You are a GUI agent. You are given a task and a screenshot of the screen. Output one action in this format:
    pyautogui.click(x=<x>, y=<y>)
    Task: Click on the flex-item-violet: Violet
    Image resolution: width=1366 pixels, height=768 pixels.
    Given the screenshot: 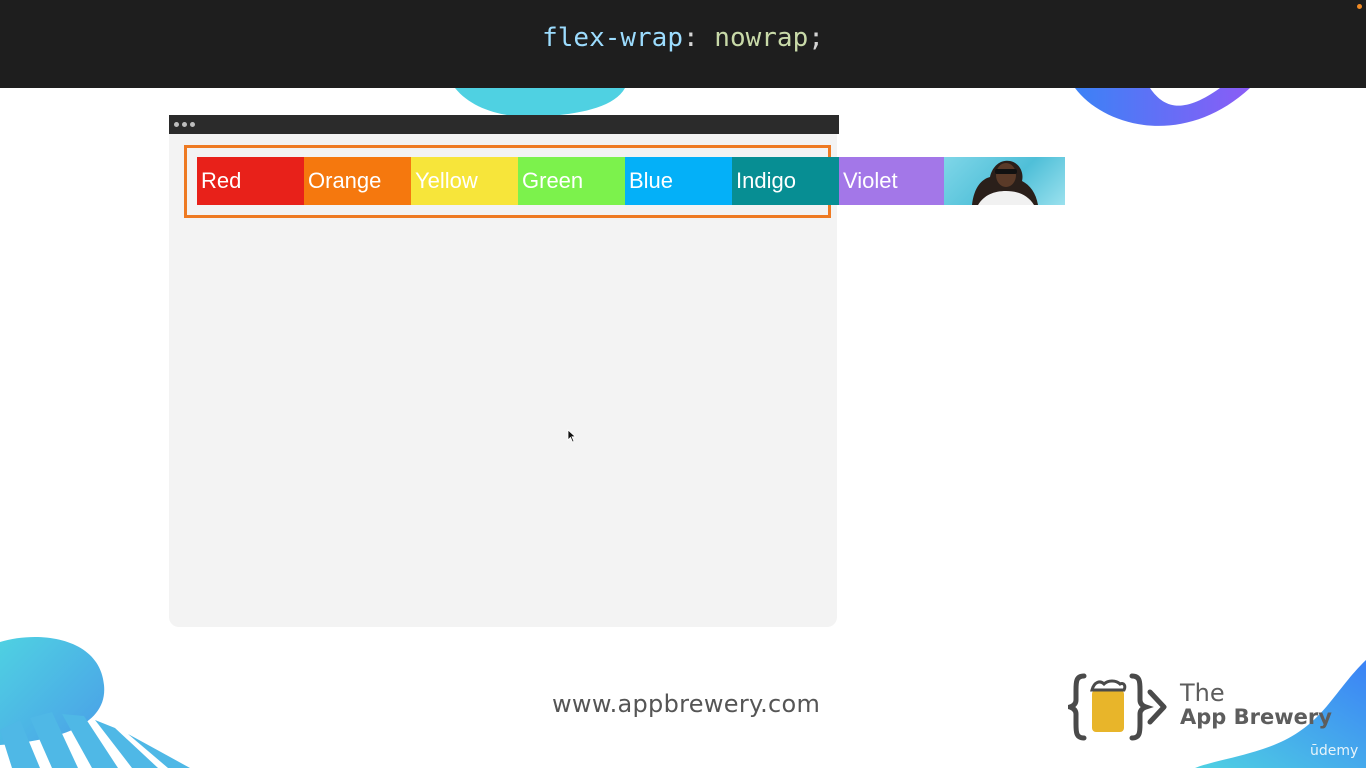 What is the action you would take?
    pyautogui.click(x=891, y=181)
    